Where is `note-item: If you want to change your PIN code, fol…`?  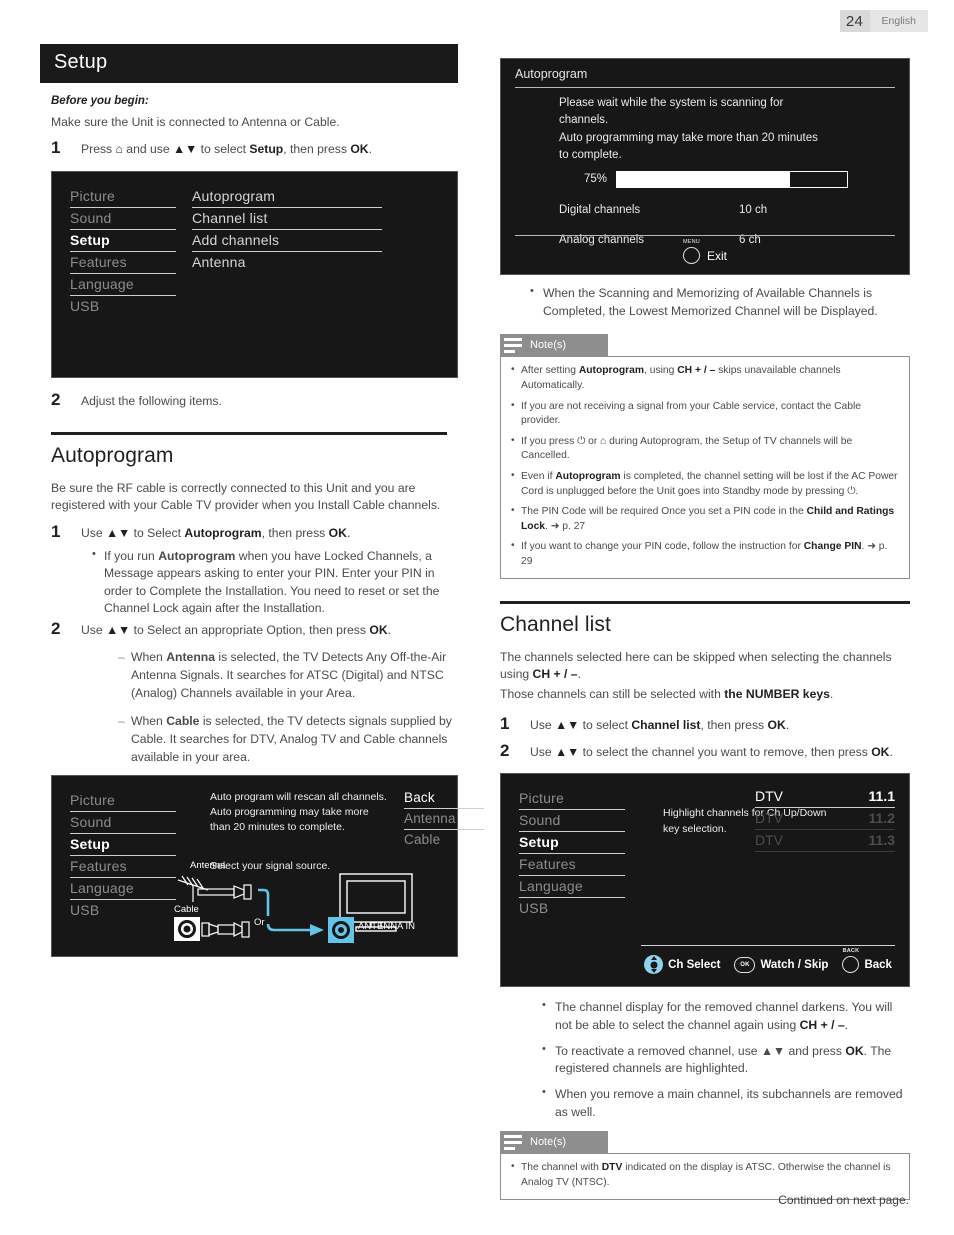 note-item: If you want to change your PIN code, fol… is located at coordinates (705, 554).